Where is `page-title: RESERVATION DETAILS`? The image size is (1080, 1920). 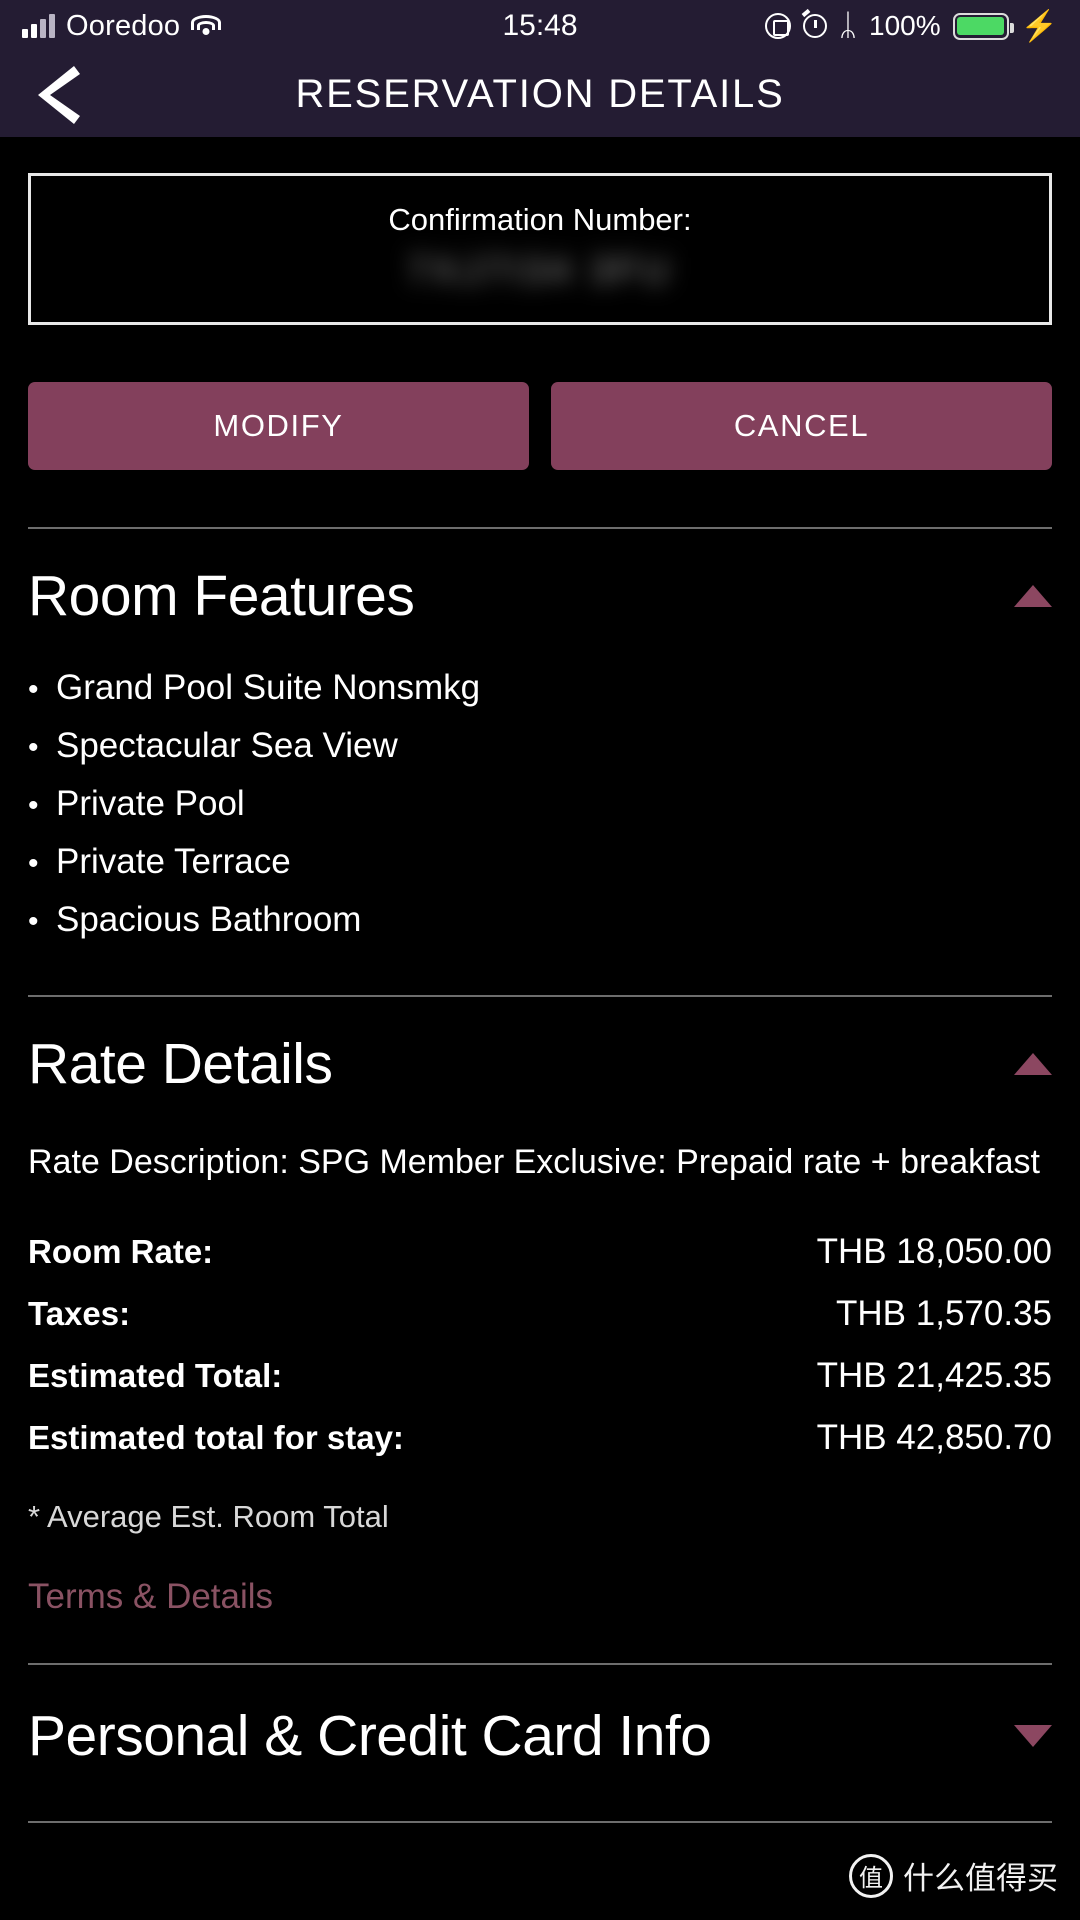
page-title: RESERVATION DETAILS is located at coordinates (540, 94).